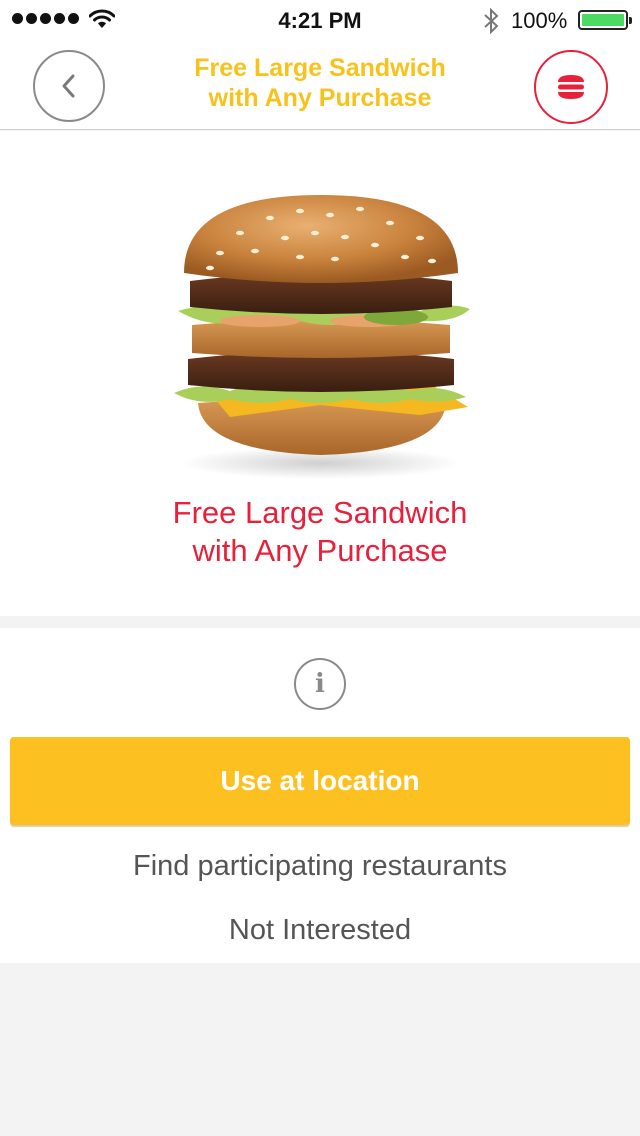  What do you see at coordinates (320, 866) in the screenshot?
I see `find-restaurants-link: Find participating restaurants` at bounding box center [320, 866].